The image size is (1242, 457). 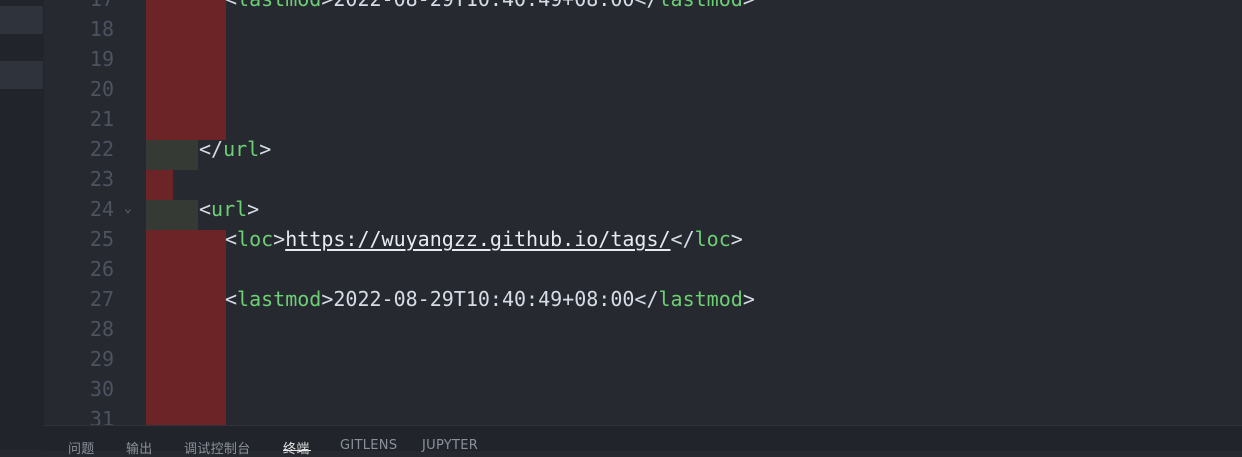 I want to click on line-number: 21, so click(x=101, y=119).